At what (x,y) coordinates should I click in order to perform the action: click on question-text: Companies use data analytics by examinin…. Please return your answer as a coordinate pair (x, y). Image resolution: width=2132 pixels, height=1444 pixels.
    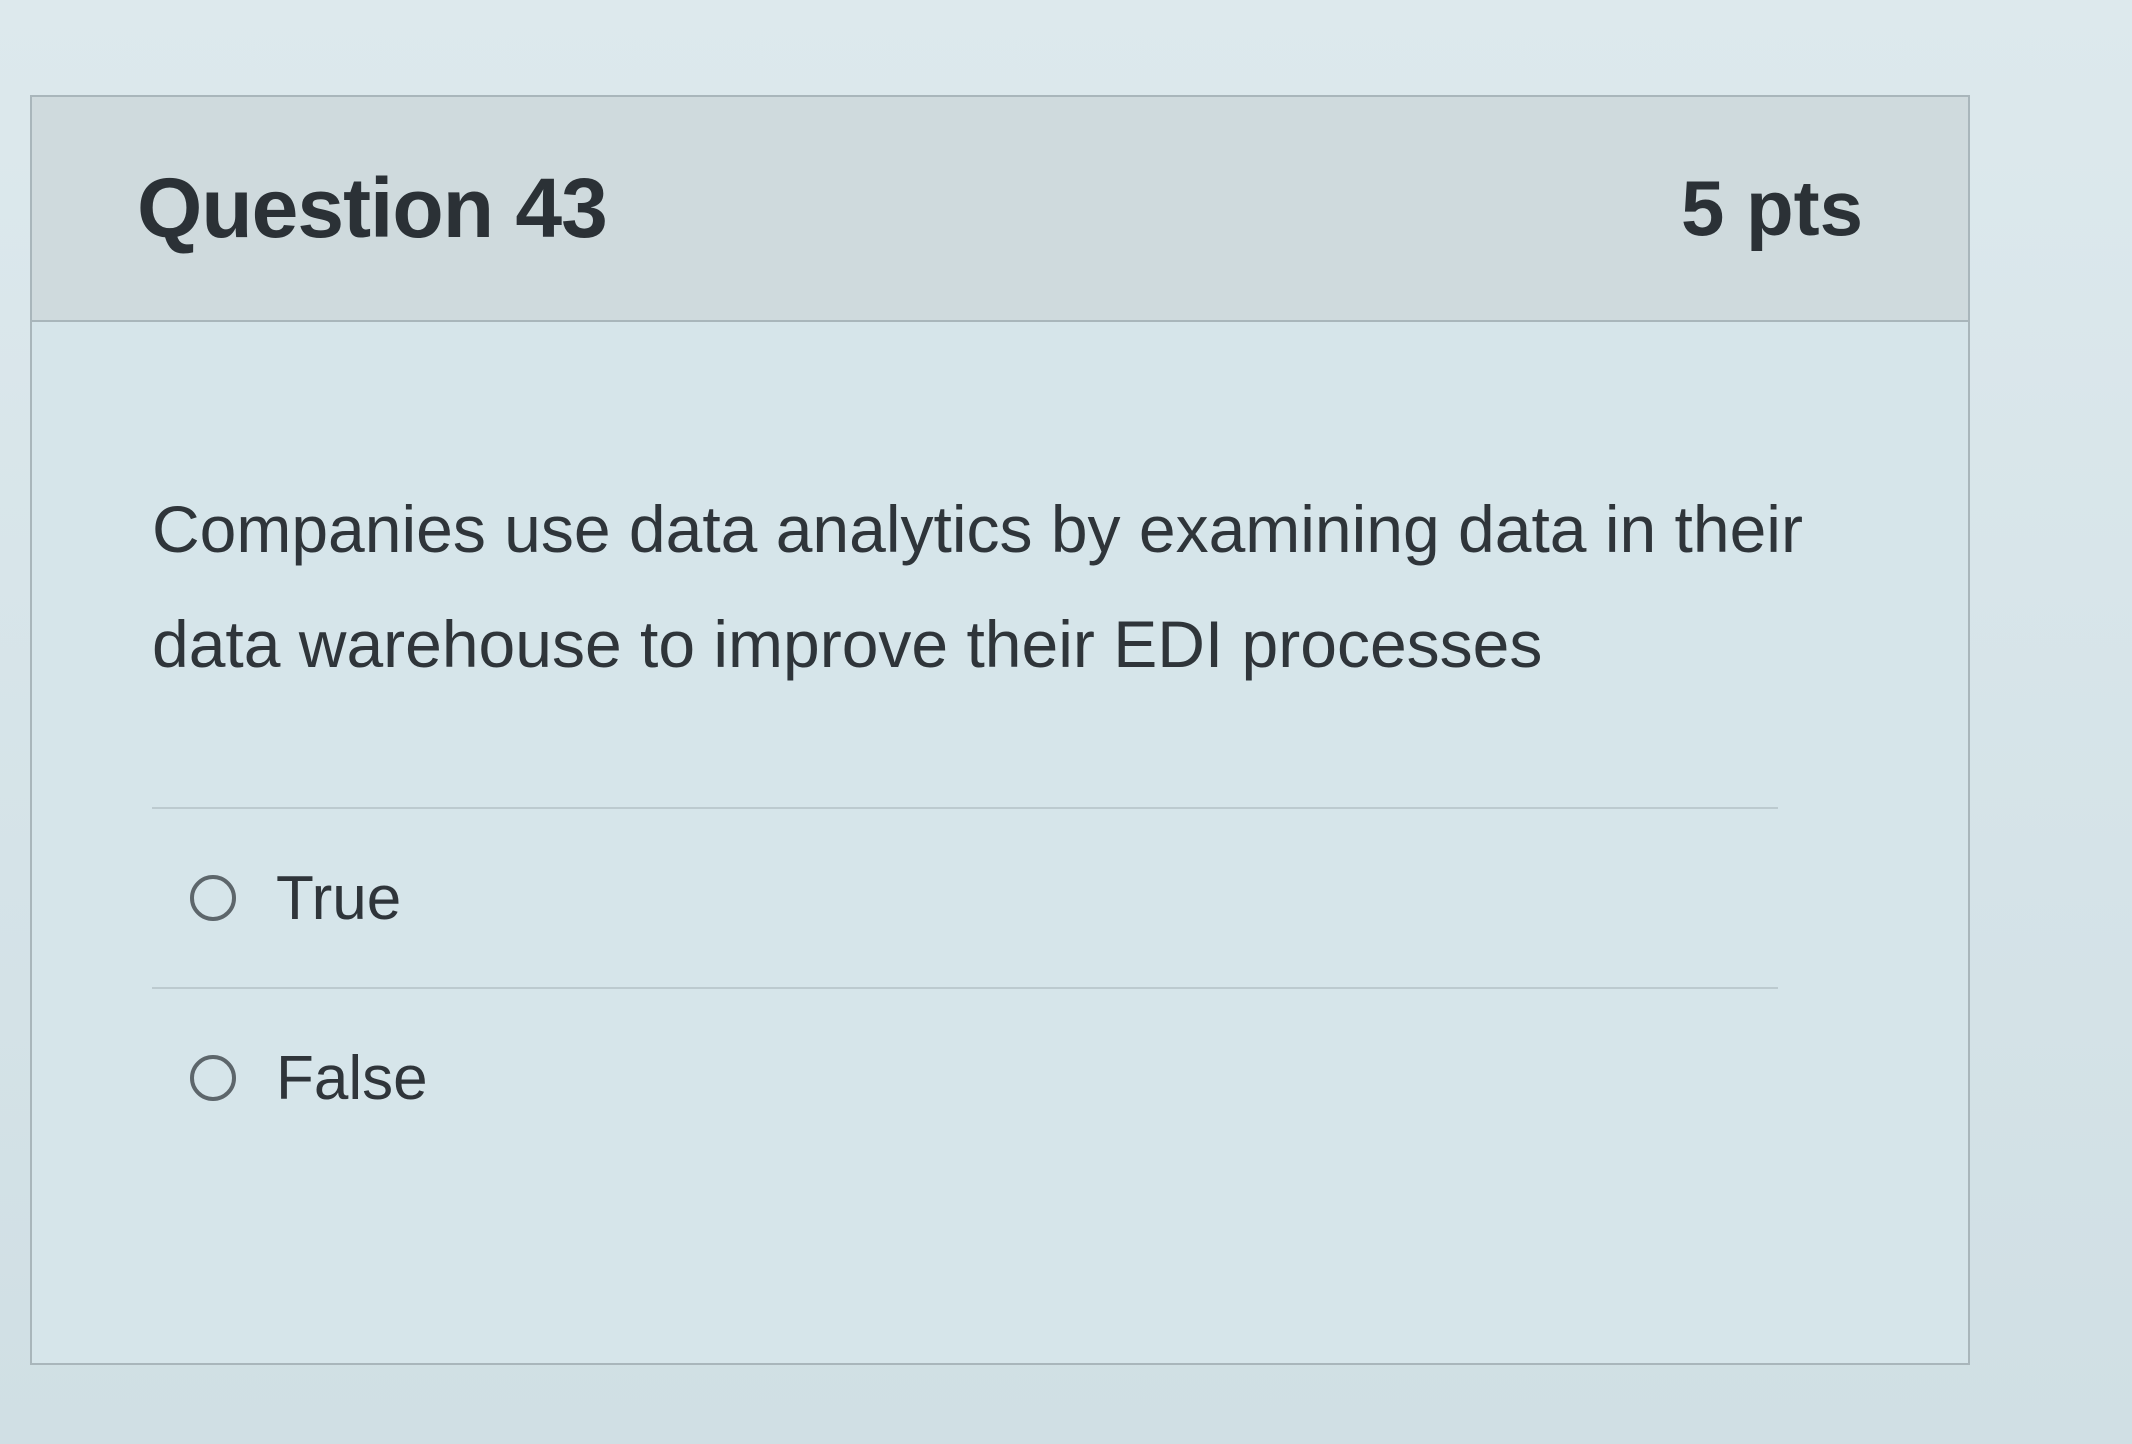
    Looking at the image, I should click on (977, 586).